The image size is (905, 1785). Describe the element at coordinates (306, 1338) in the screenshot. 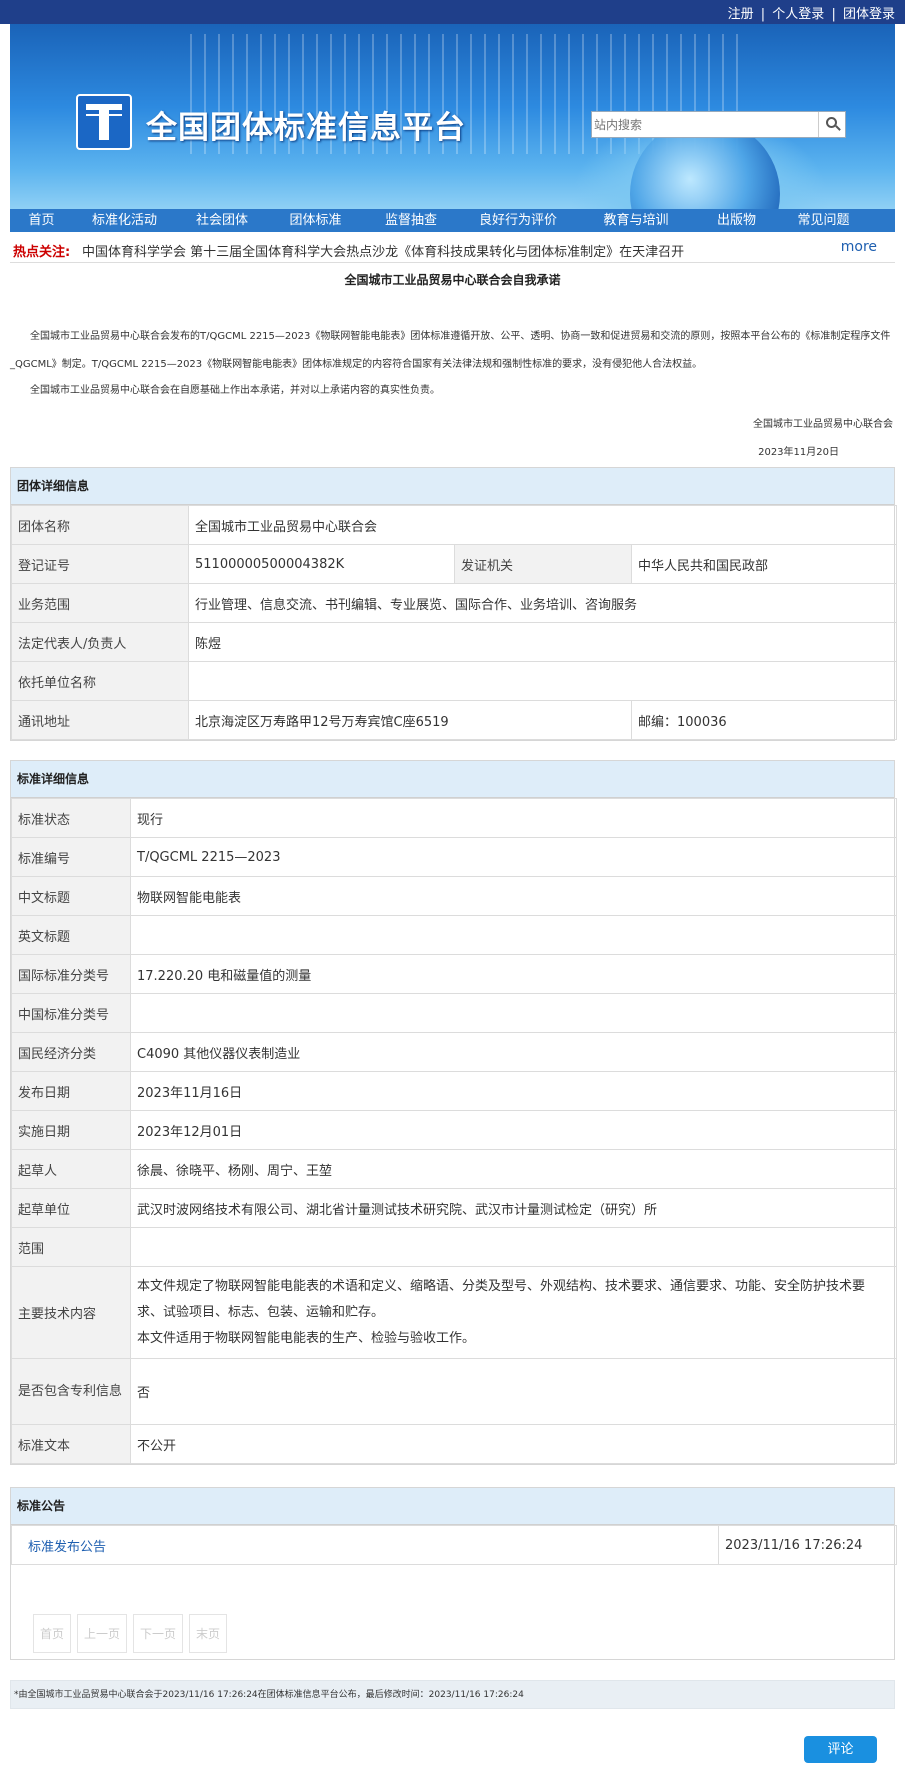

I see `tech-content-line: 本文件适用于物联网智能电能表的生产、检验与验收工作。` at that location.